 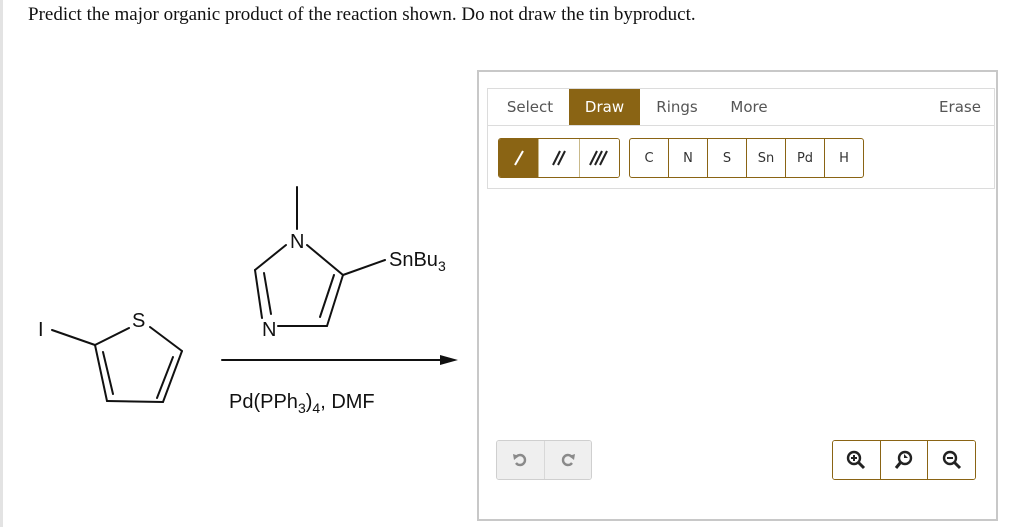 I want to click on zoom-controls, so click(x=904, y=460).